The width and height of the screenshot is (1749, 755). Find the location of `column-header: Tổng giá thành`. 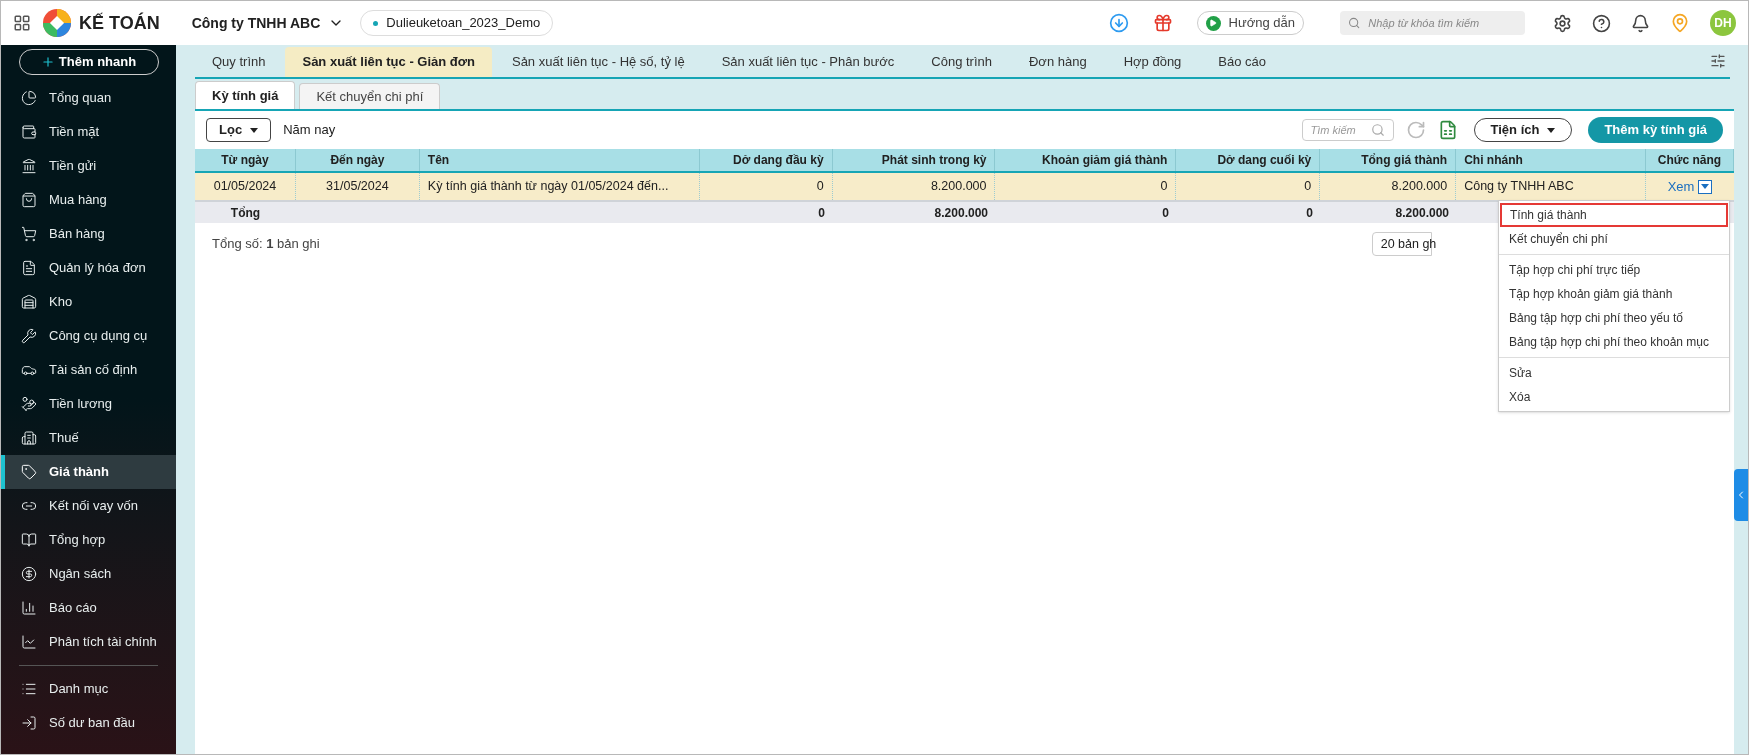

column-header: Tổng giá thành is located at coordinates (1388, 160).